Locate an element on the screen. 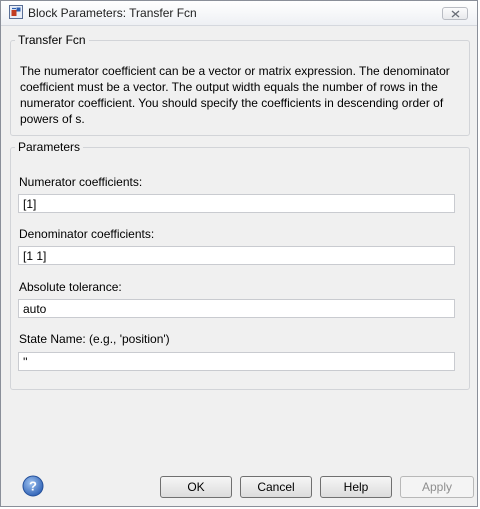 The height and width of the screenshot is (509, 480). help-button: Help is located at coordinates (356, 487).